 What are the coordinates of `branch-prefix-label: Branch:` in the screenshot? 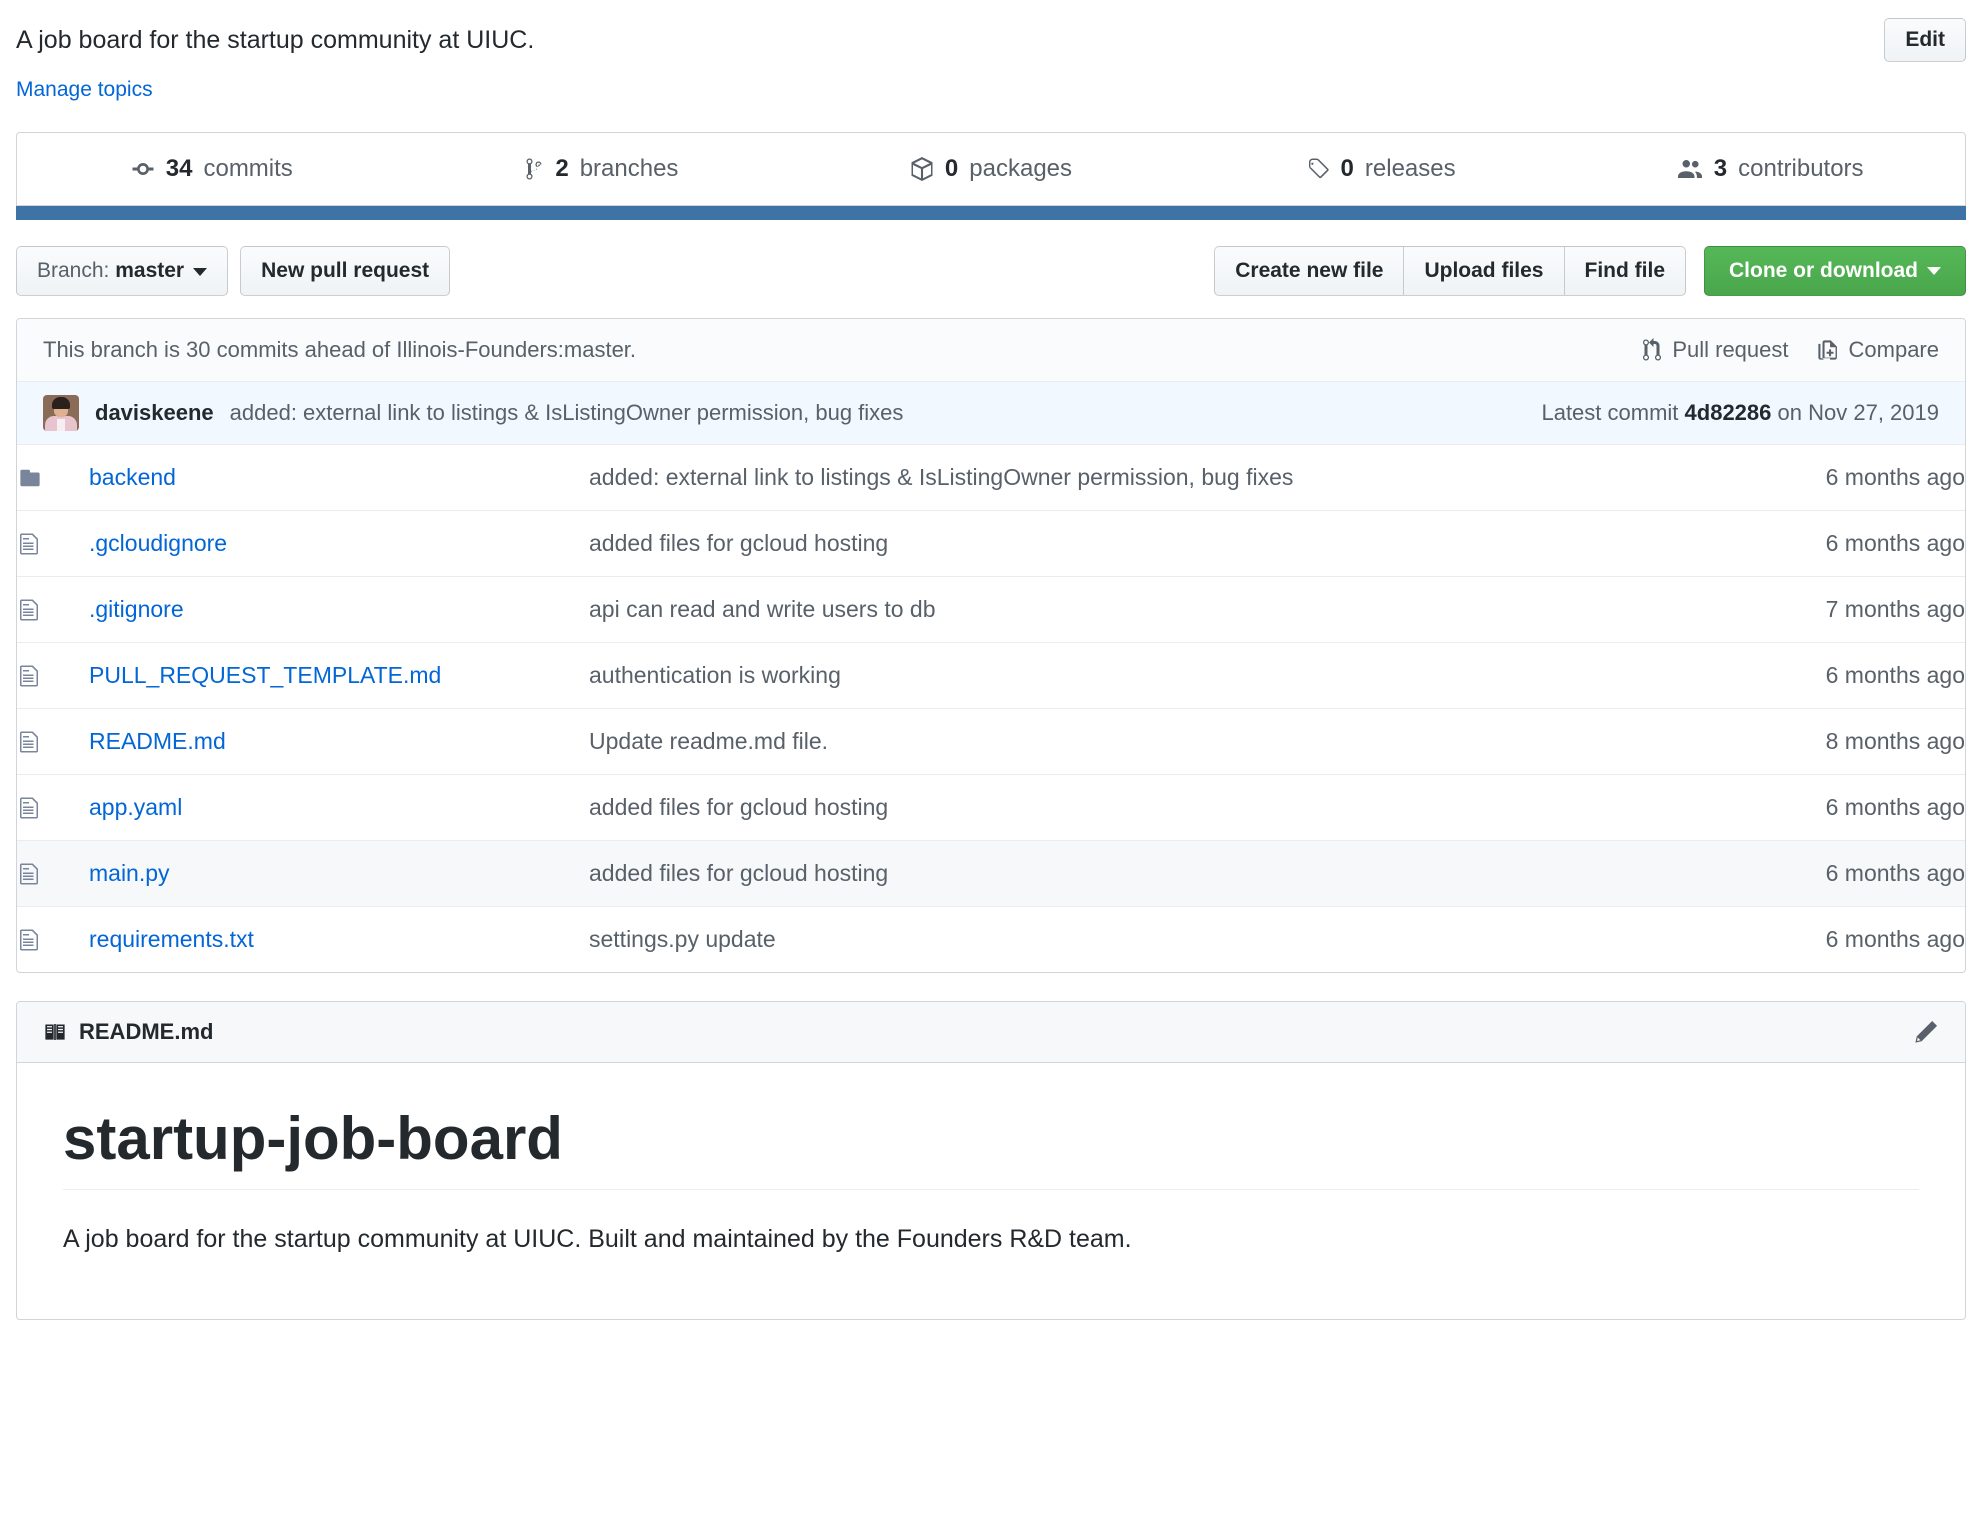 It's located at (73, 271).